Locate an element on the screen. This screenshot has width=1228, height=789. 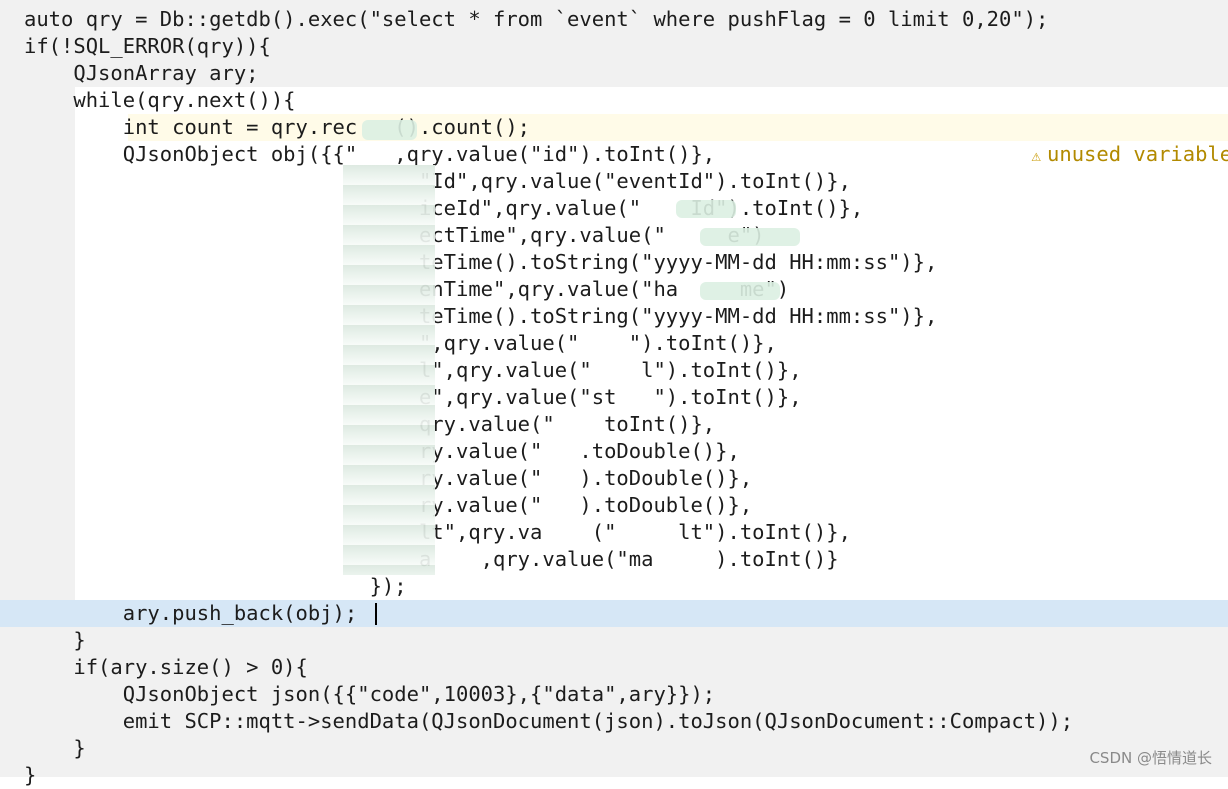
redaction-blur is located at coordinates (389, 370).